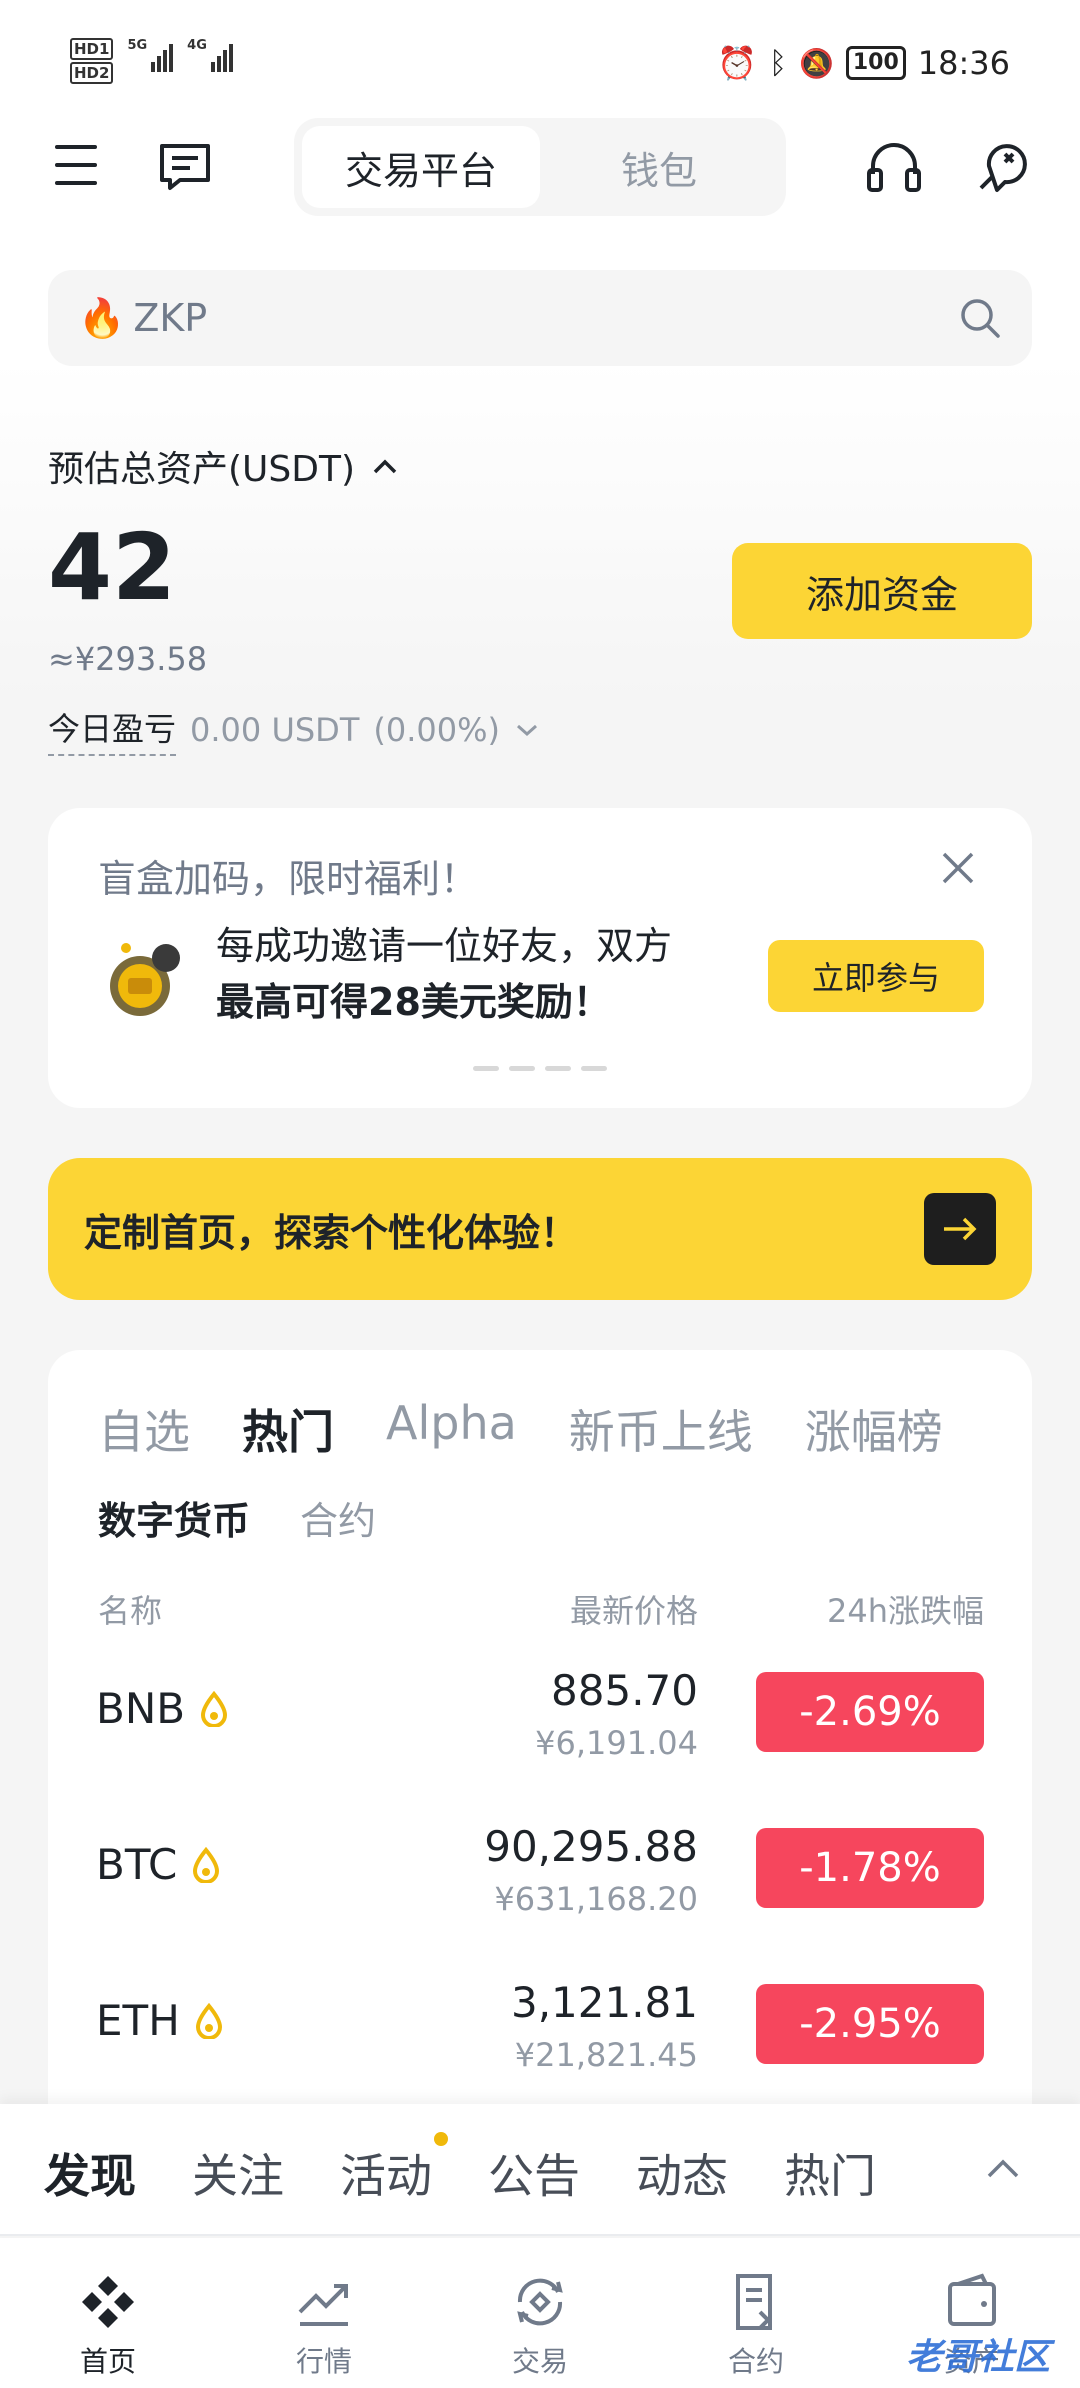 This screenshot has width=1080, height=2388. I want to click on pnl-value: 0.00 USDT, so click(275, 730).